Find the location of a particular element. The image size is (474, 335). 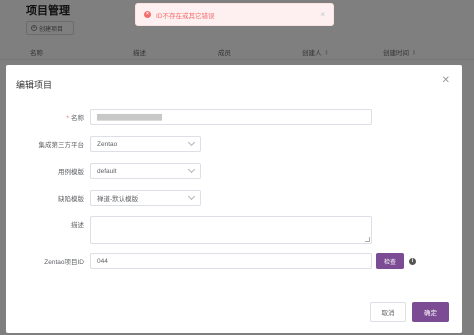

case-template-select: default is located at coordinates (145, 171).